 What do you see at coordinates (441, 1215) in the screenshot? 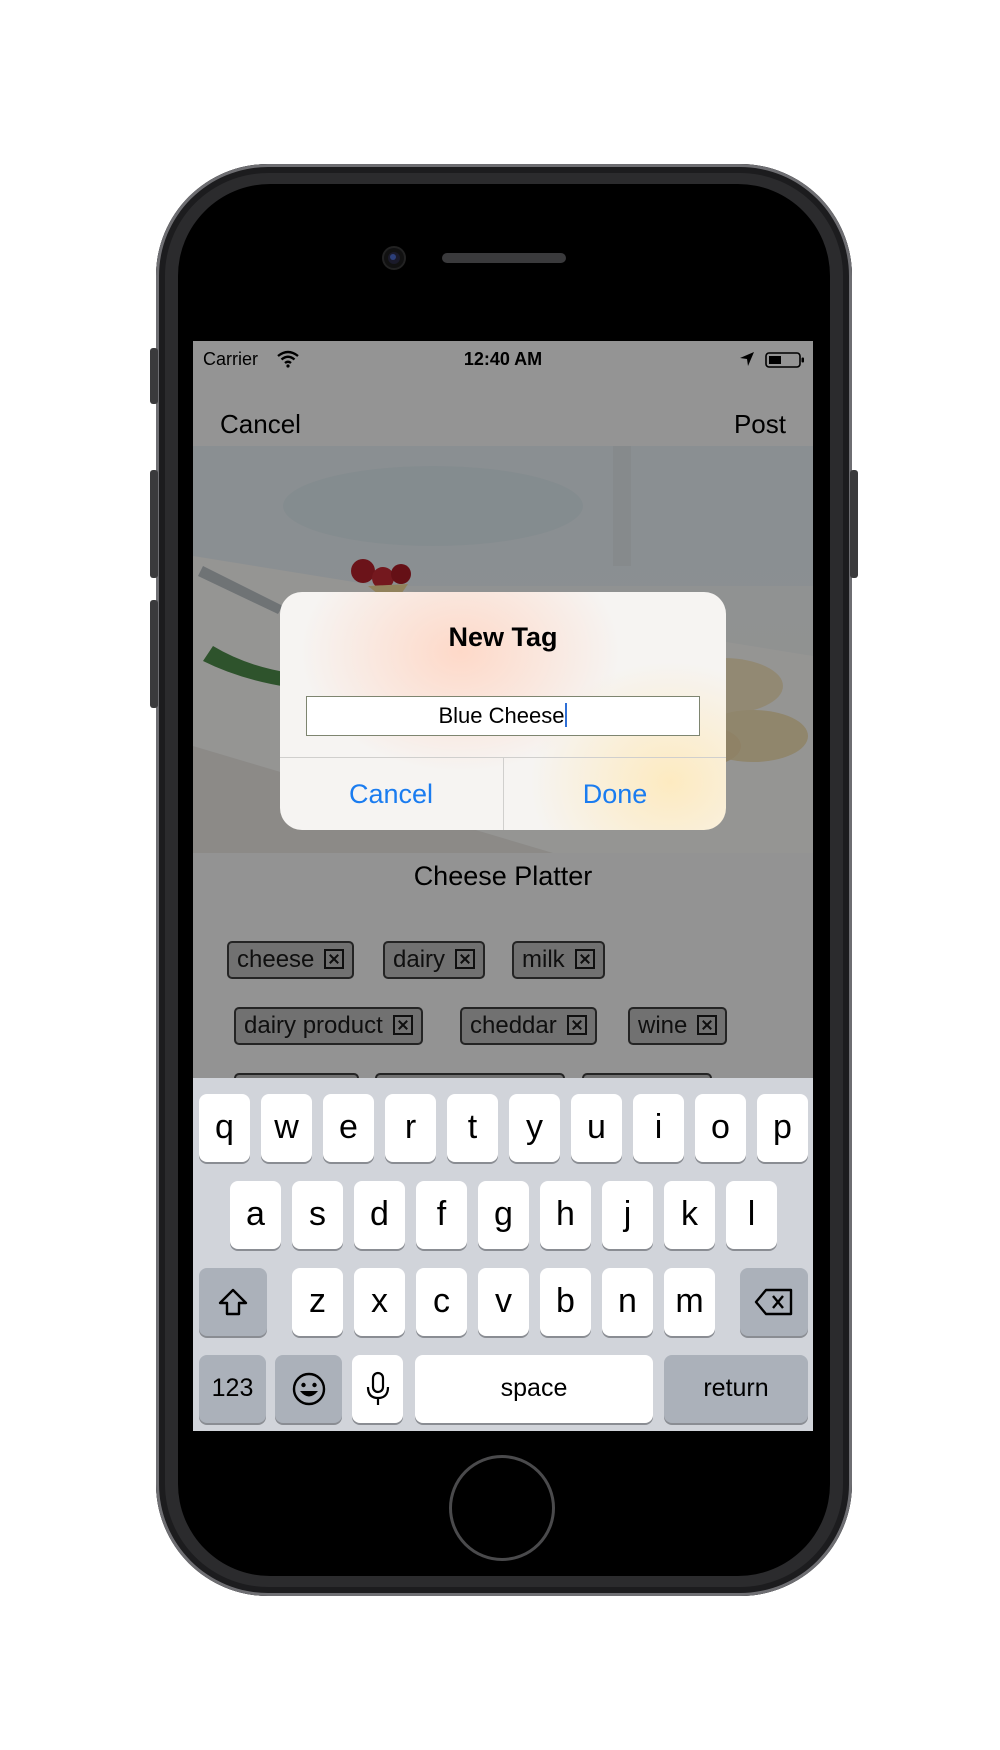
I see `key: f` at bounding box center [441, 1215].